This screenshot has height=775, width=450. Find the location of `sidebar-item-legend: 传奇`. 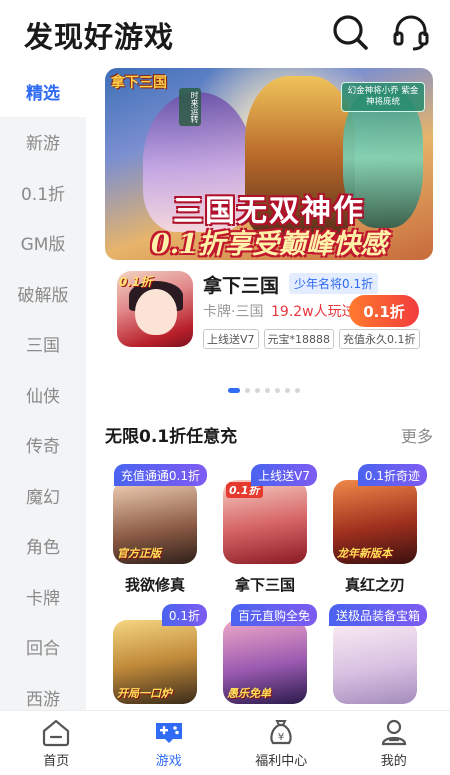

sidebar-item-legend: 传奇 is located at coordinates (43, 445).